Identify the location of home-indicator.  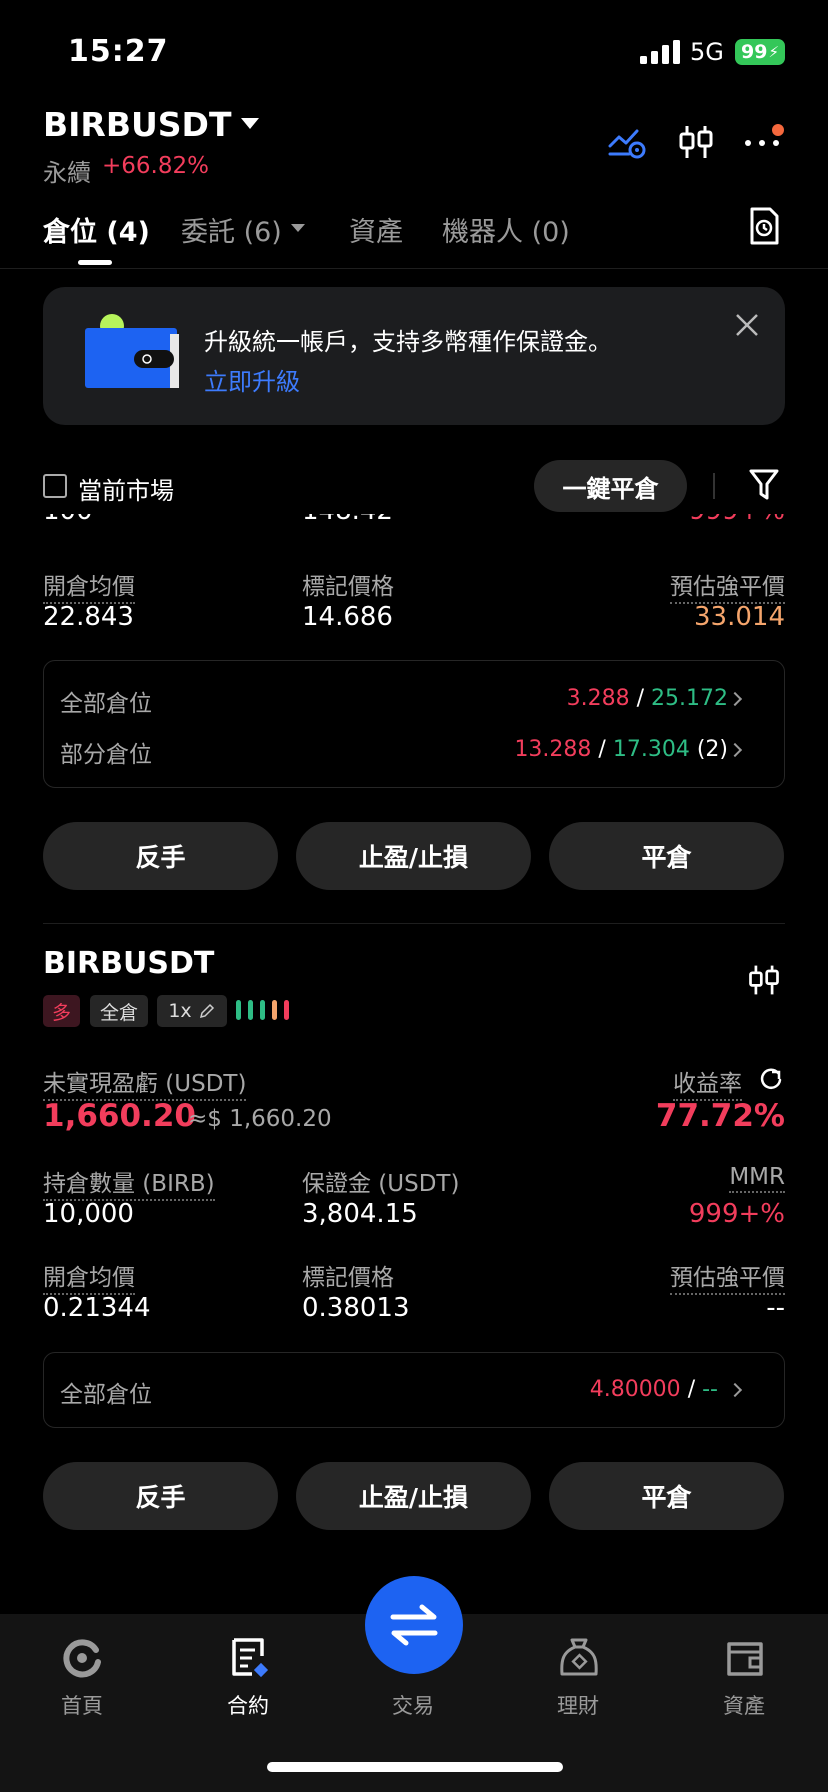
(415, 1767).